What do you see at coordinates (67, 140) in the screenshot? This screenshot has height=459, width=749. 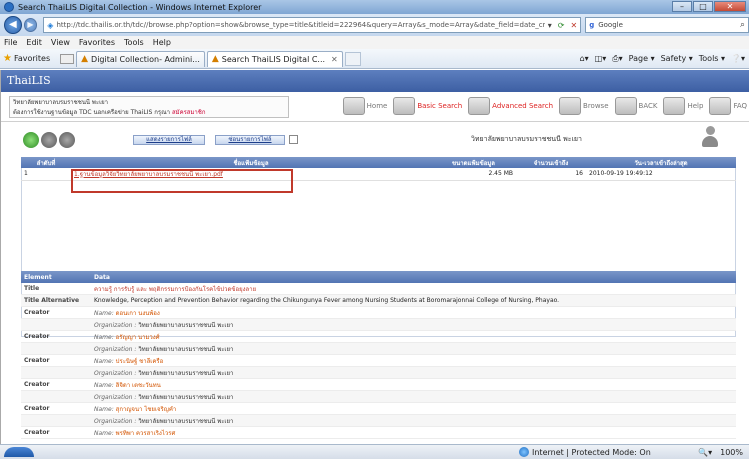 I see `save-icon` at bounding box center [67, 140].